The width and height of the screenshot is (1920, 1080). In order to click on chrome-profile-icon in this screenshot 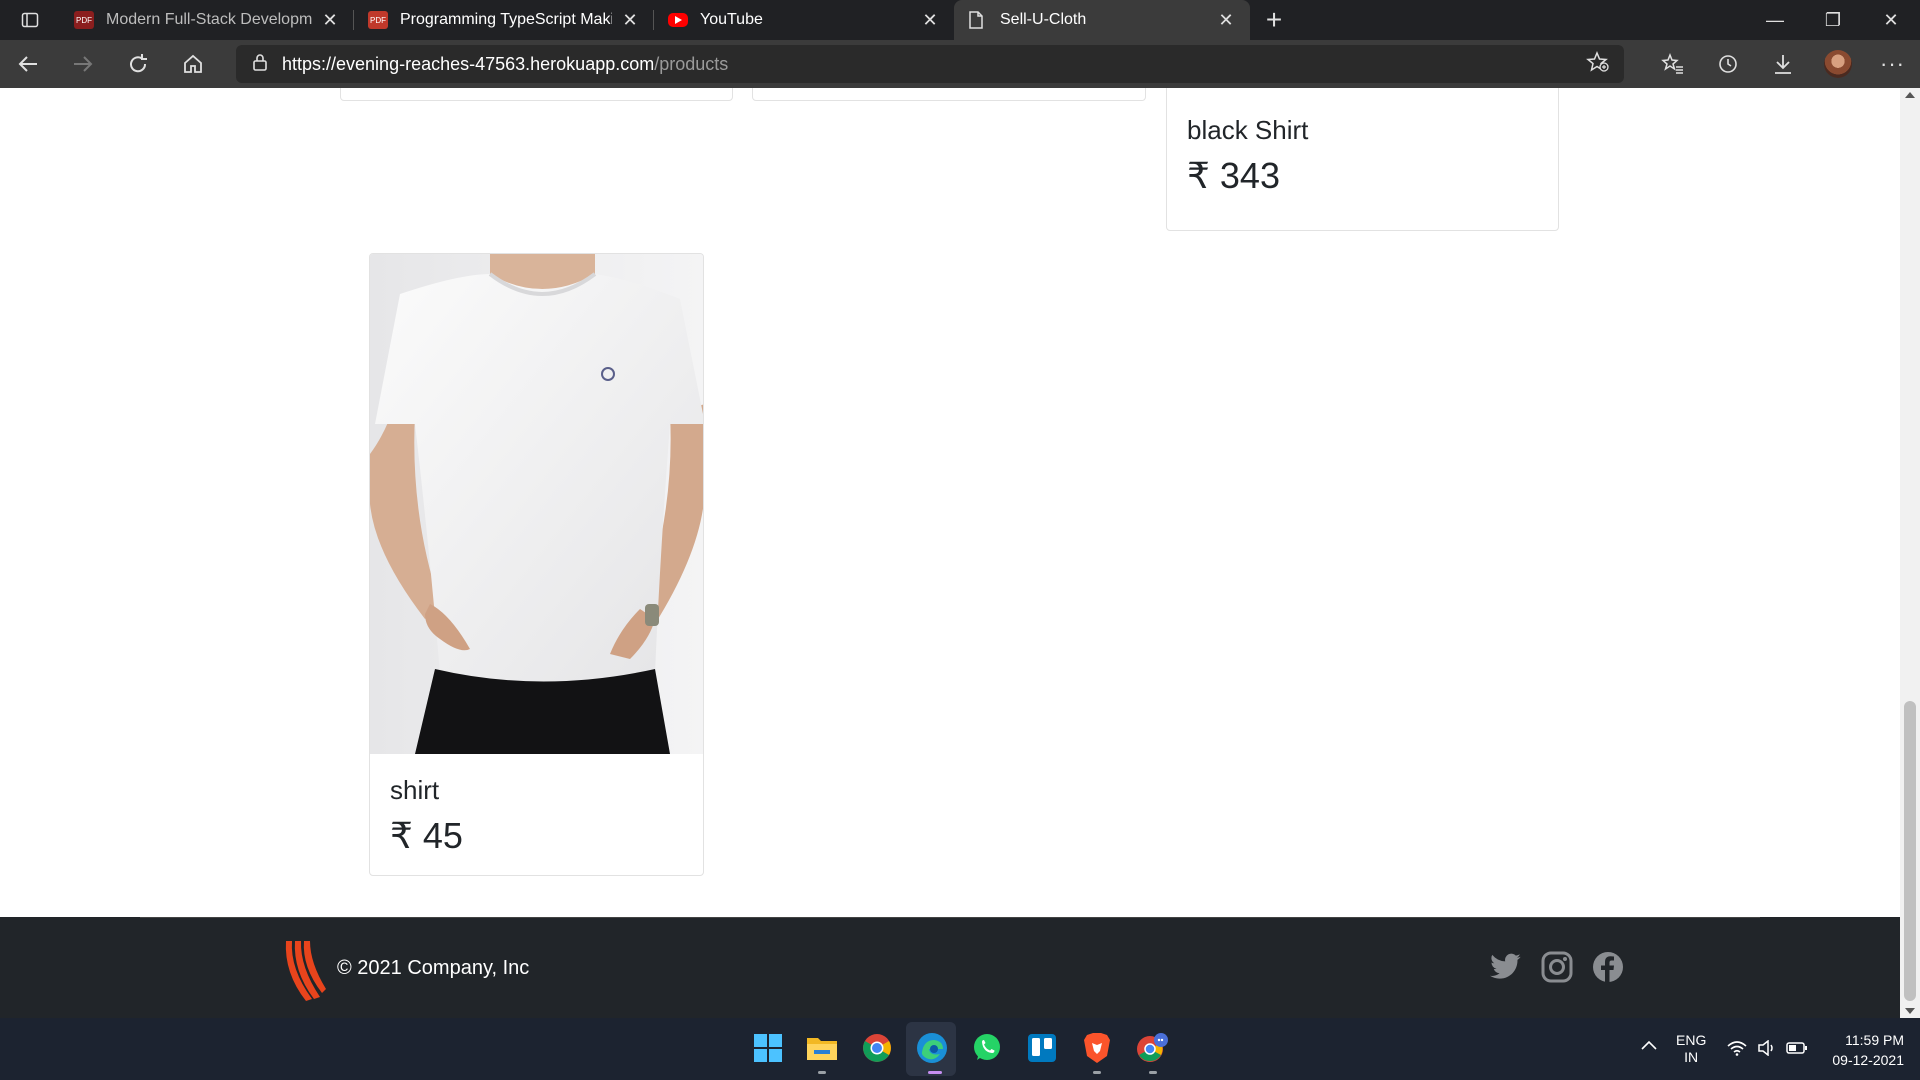, I will do `click(1152, 1048)`.